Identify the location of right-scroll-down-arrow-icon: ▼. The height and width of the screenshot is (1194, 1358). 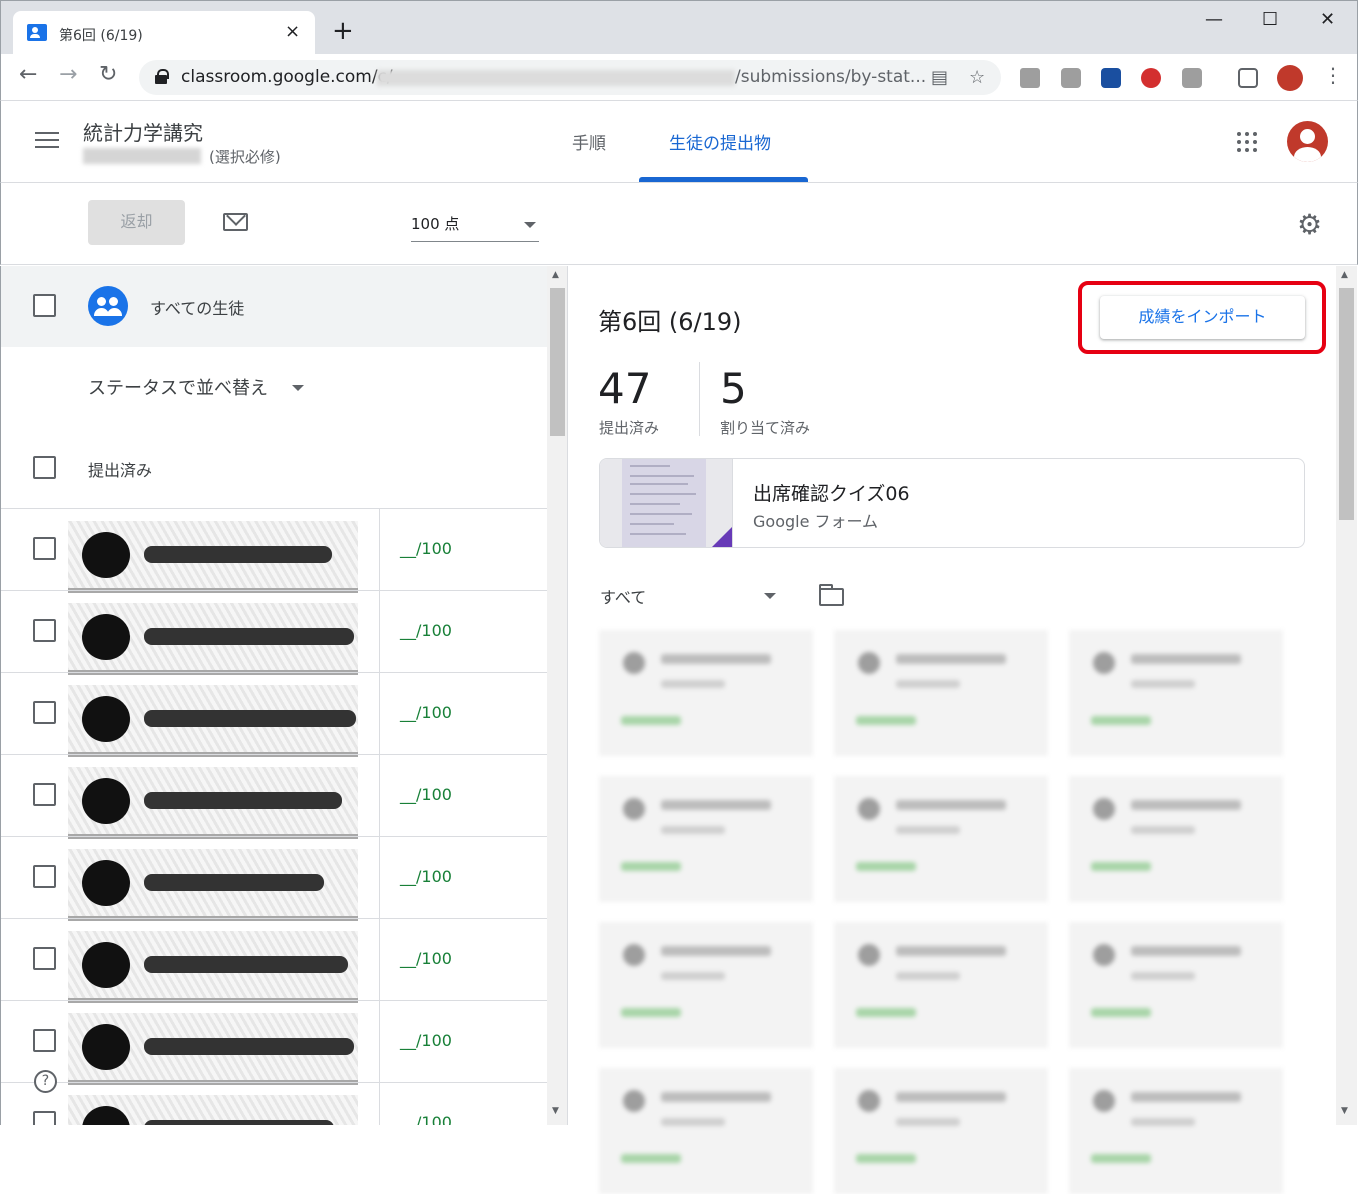
(1344, 1111).